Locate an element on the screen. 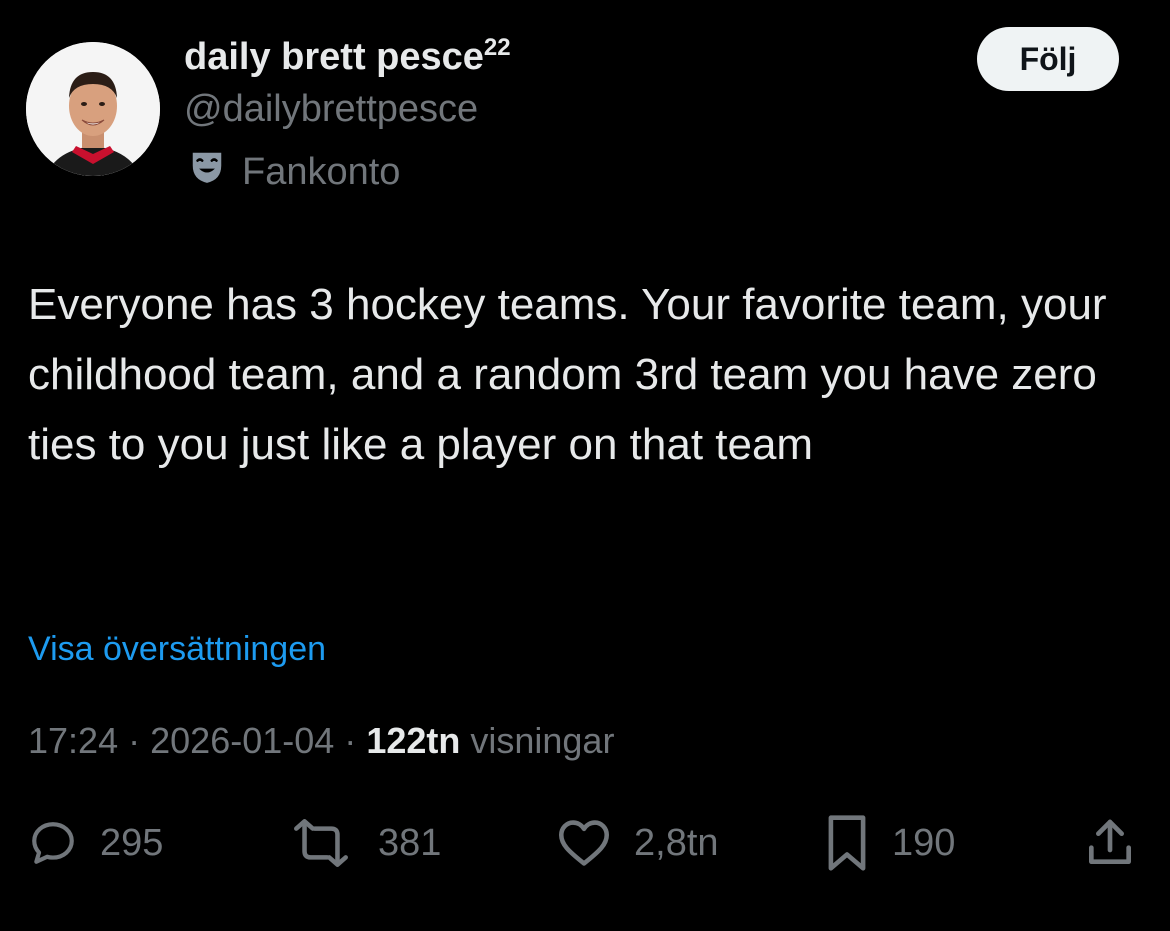 Image resolution: width=1170 pixels, height=931 pixels. author-display-name: daily brett pesce22 is located at coordinates (347, 56).